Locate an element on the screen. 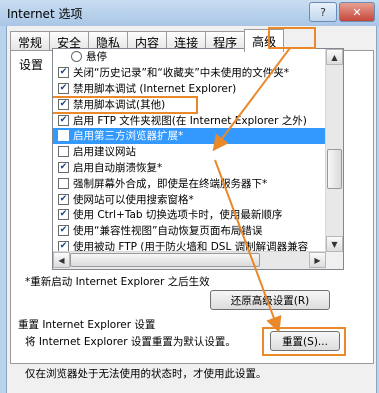 The height and width of the screenshot is (393, 379). reset-description: 将 Internet Explorer 设置重置为默认设置。 is located at coordinates (130, 342).